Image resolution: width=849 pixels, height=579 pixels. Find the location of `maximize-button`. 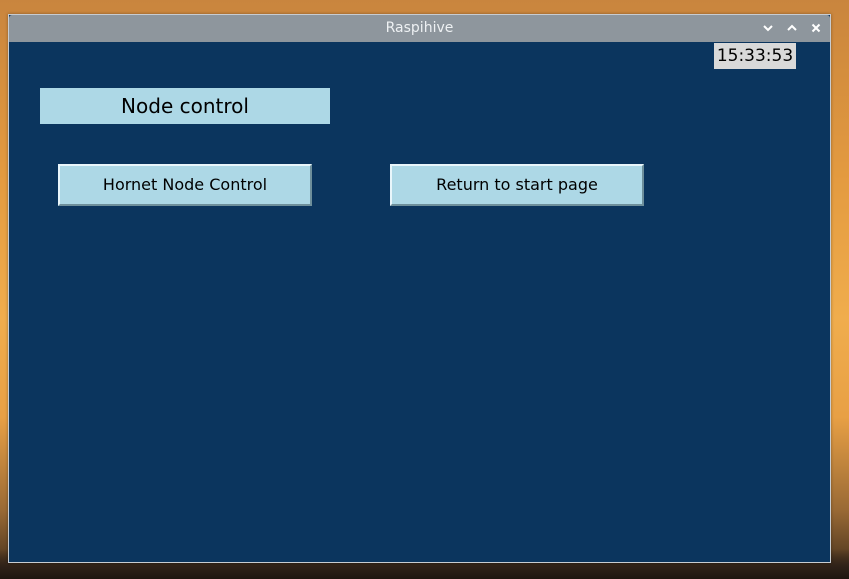

maximize-button is located at coordinates (792, 28).